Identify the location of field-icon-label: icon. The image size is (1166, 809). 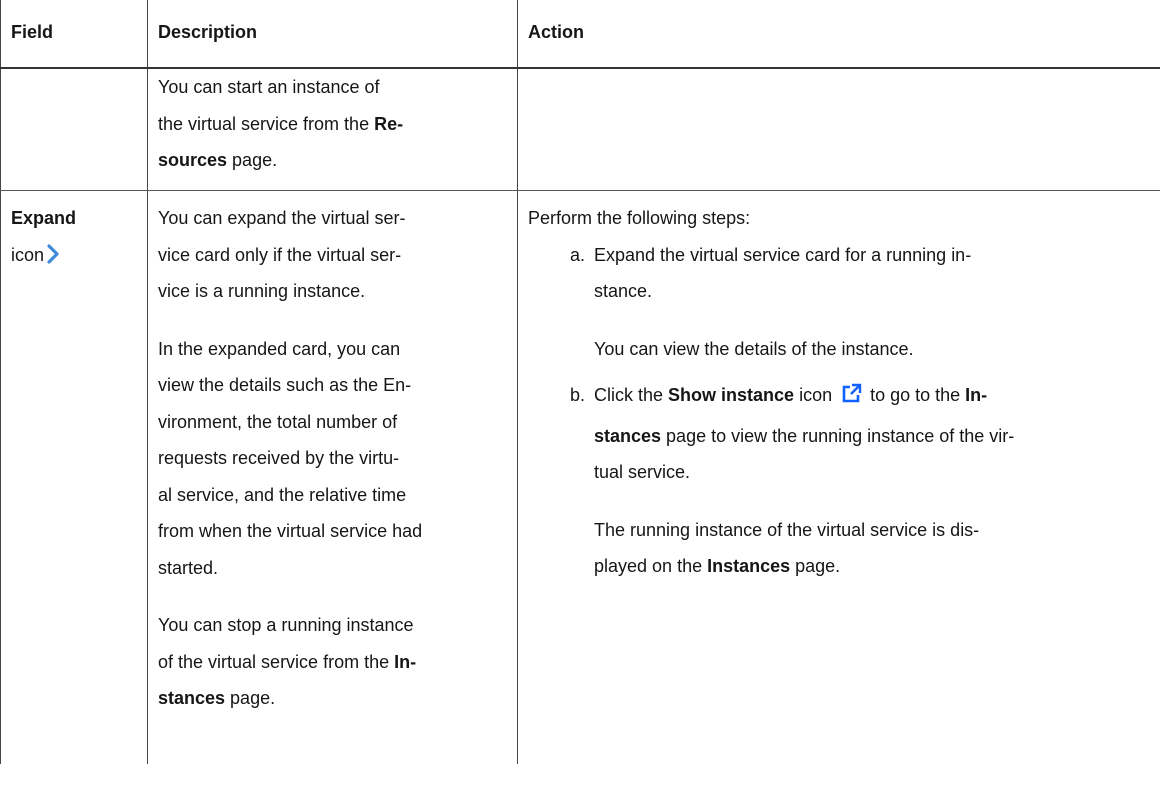
(28, 254).